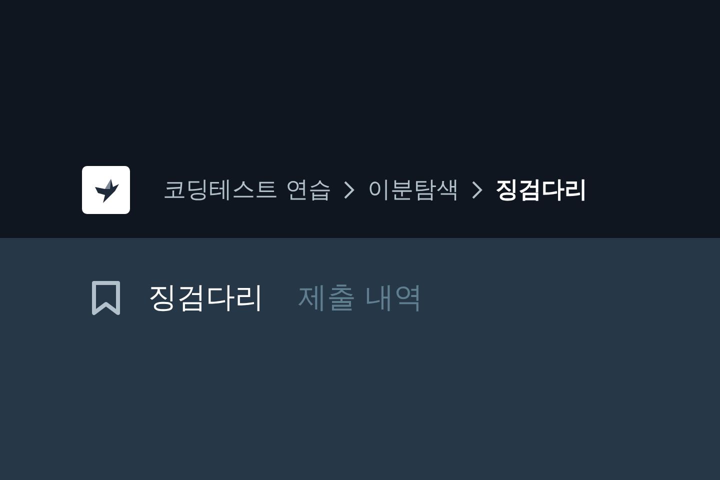 This screenshot has width=720, height=480. Describe the element at coordinates (541, 190) in the screenshot. I see `breadcrumb-link: 징검다리` at that location.